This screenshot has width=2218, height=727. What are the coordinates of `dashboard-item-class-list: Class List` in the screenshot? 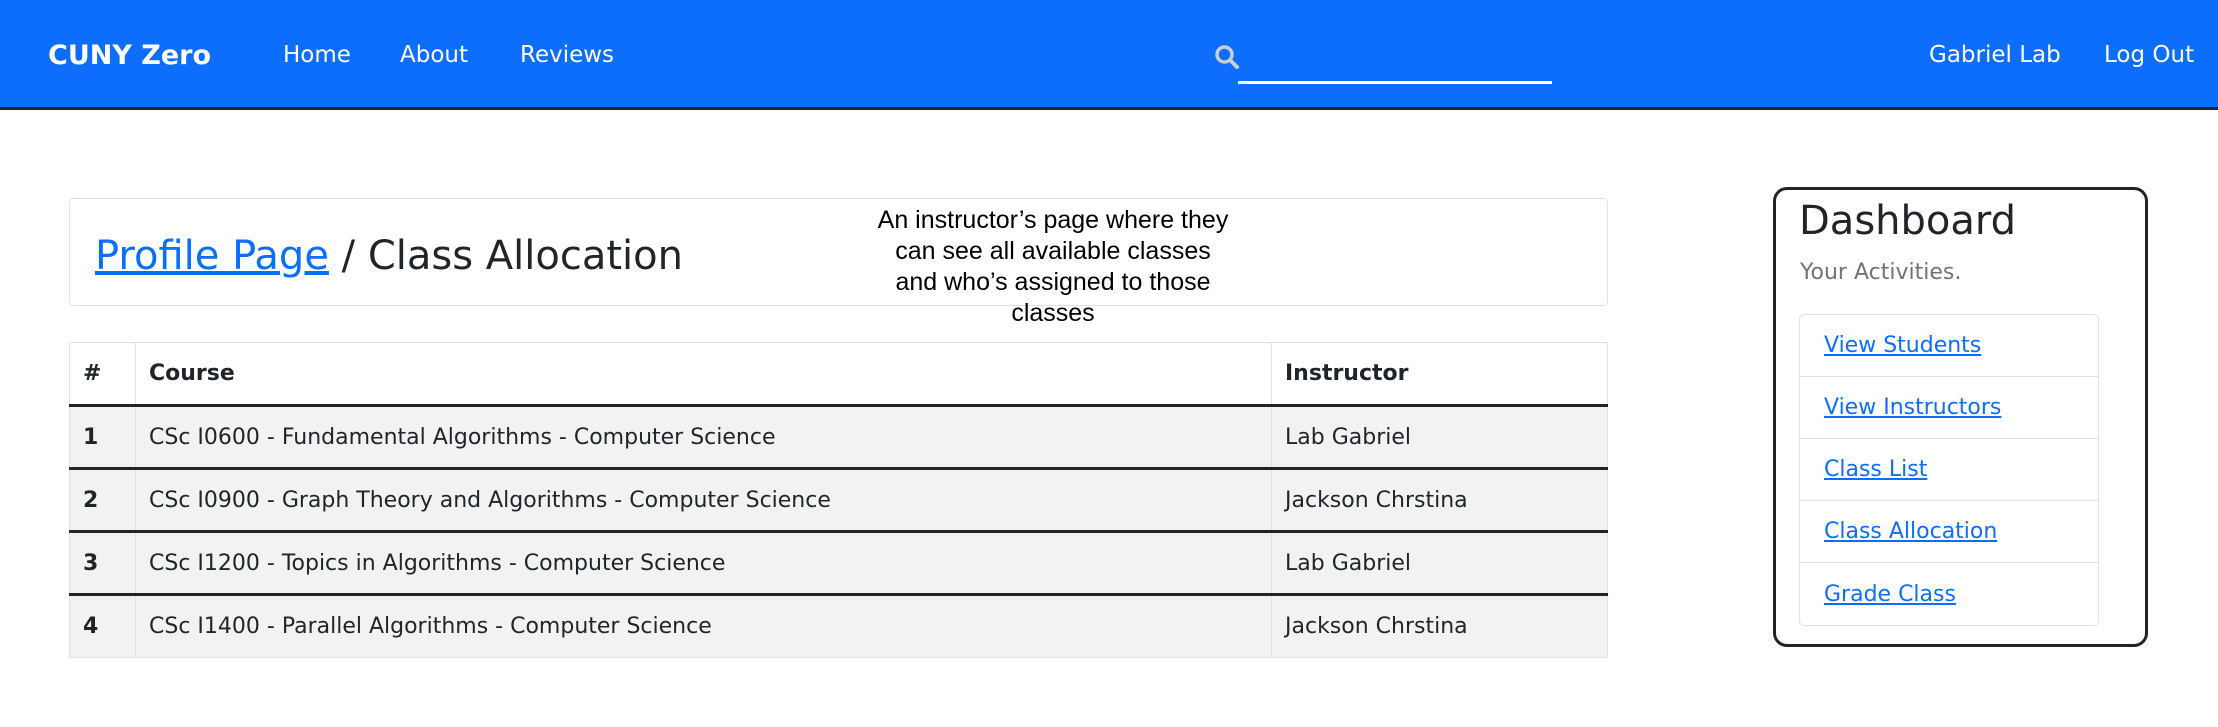 It's located at (1949, 470).